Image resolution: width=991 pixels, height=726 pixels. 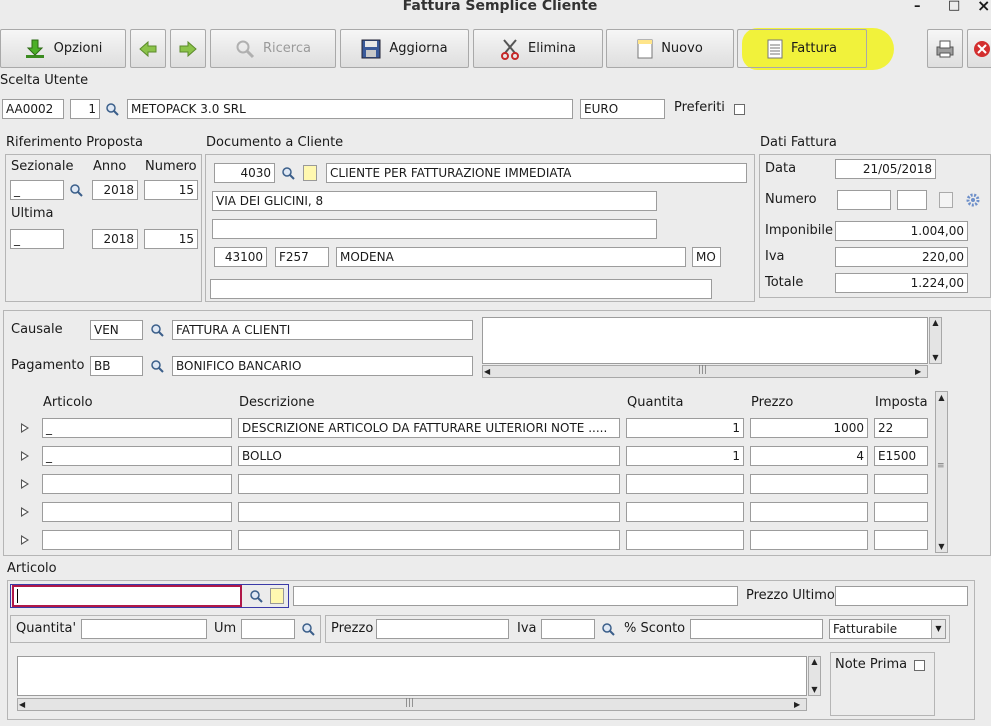 What do you see at coordinates (901, 283) in the screenshot?
I see `totale-field: 1.224,00` at bounding box center [901, 283].